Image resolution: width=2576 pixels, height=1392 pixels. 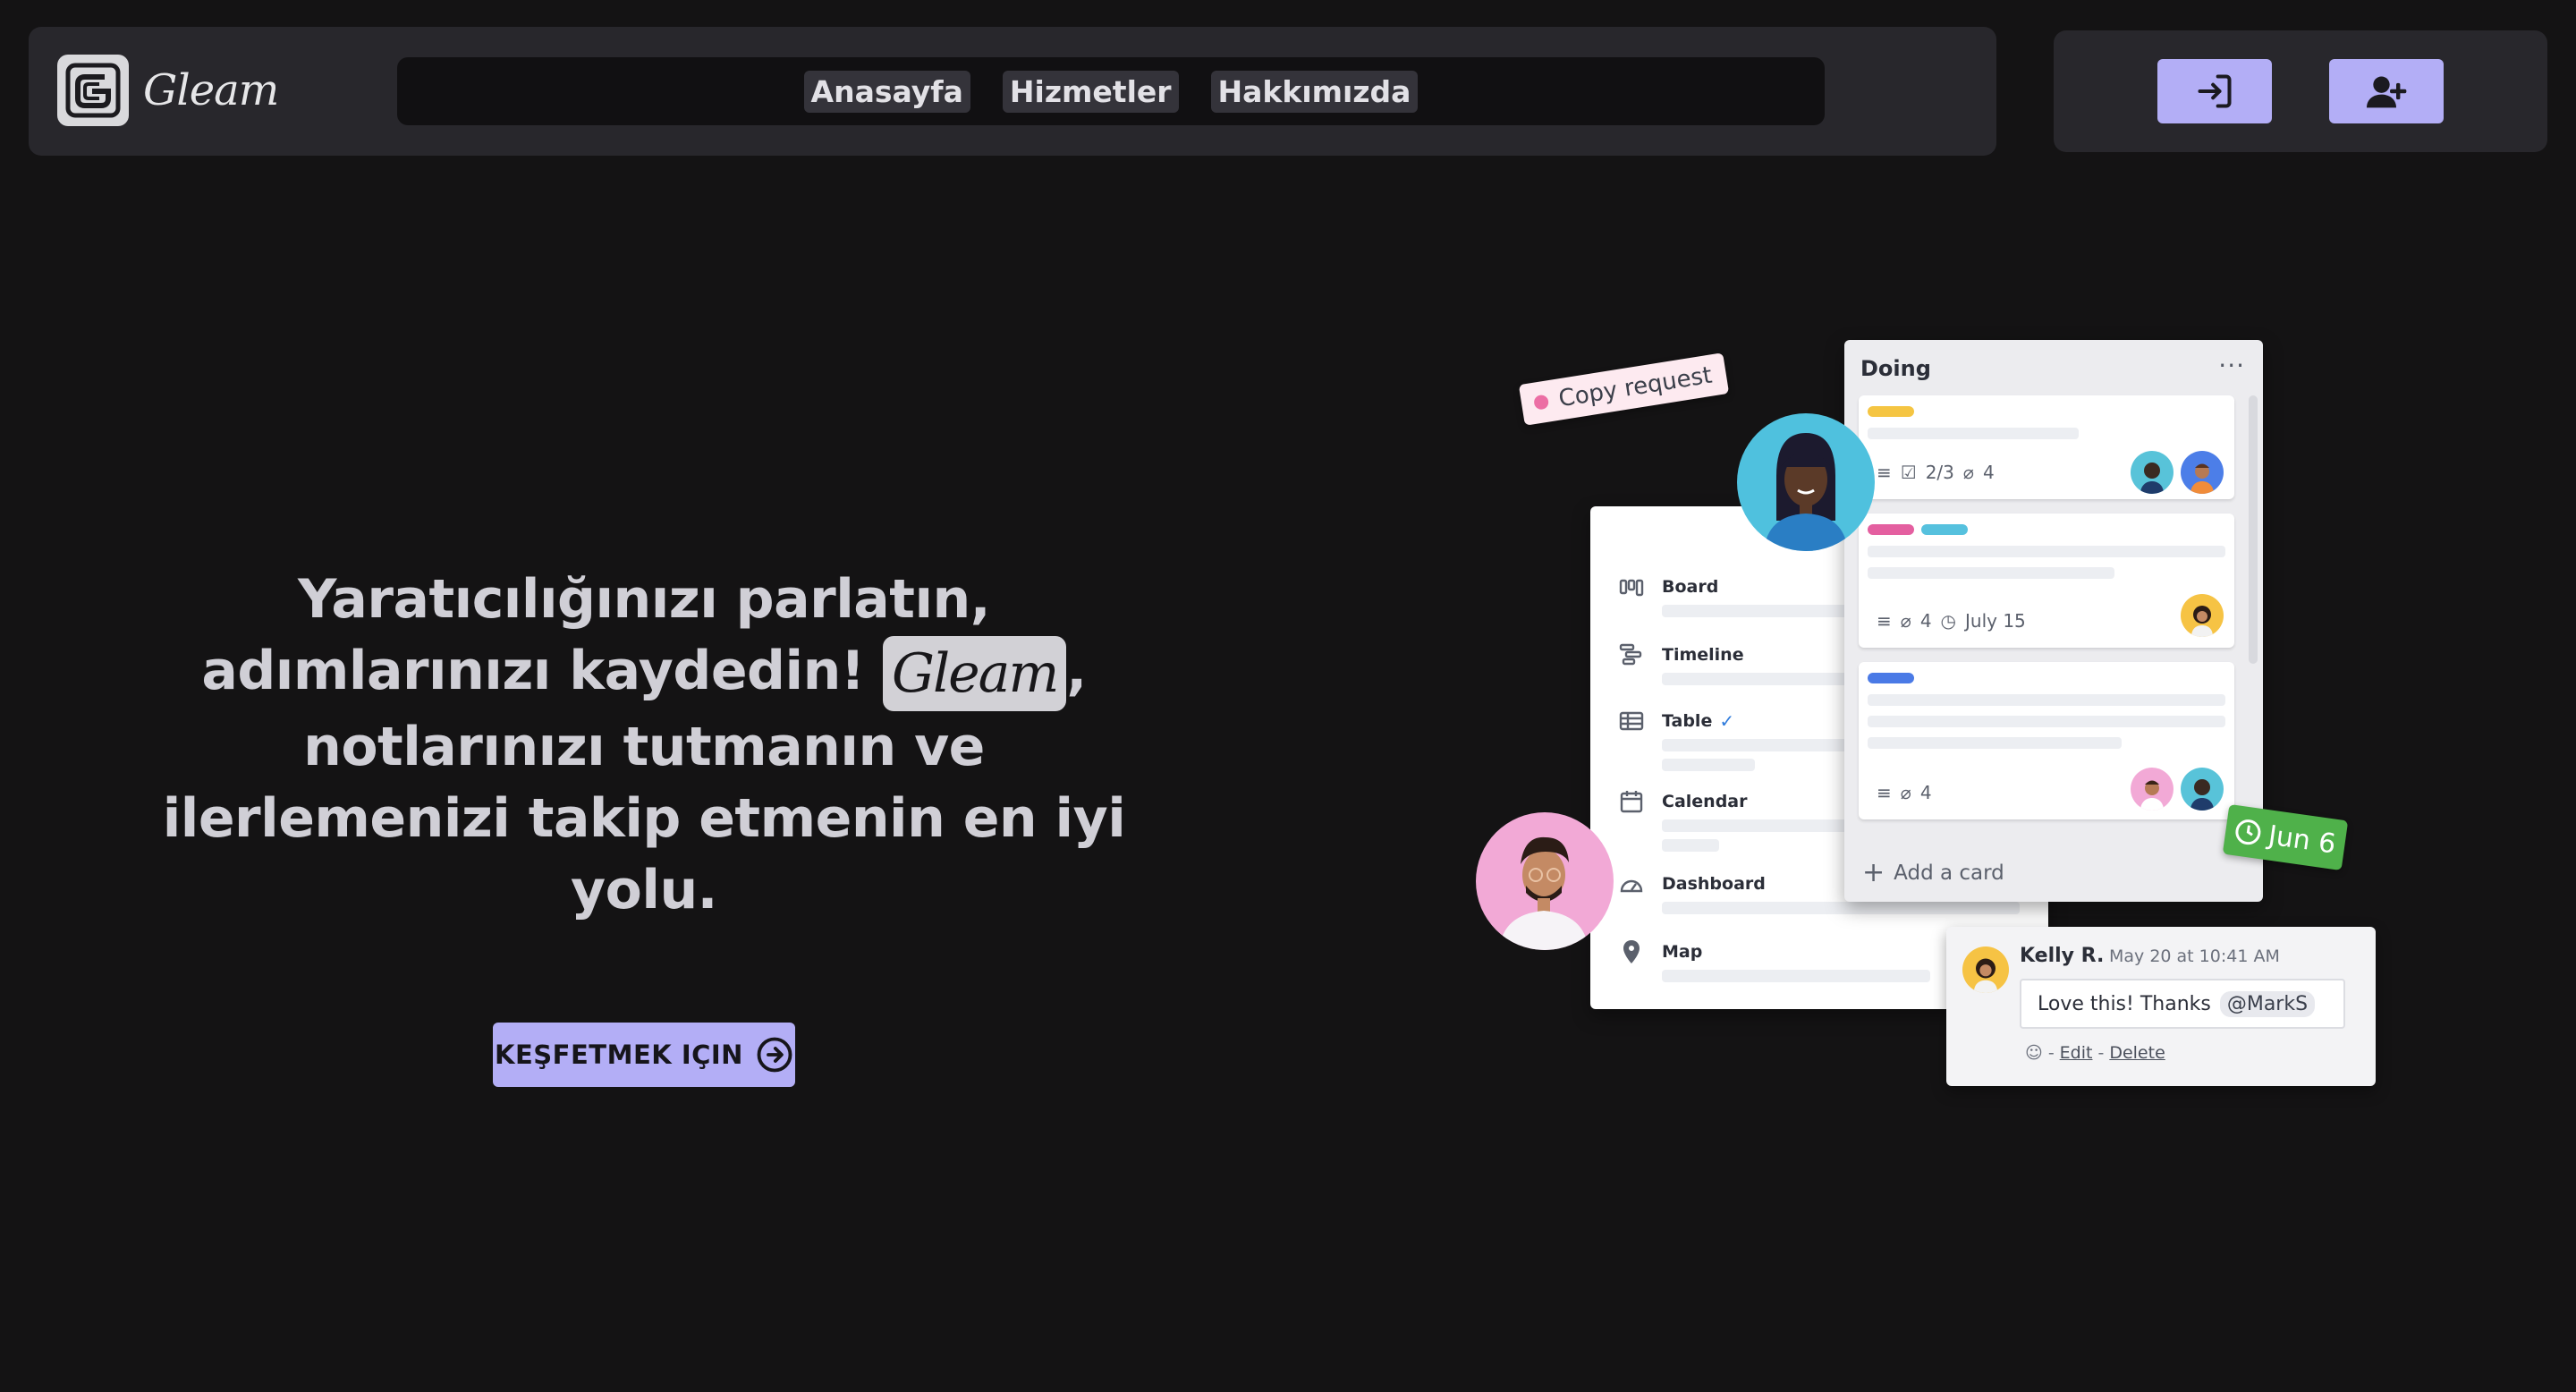 I want to click on view-calendar-label: Calendar, so click(x=1705, y=801).